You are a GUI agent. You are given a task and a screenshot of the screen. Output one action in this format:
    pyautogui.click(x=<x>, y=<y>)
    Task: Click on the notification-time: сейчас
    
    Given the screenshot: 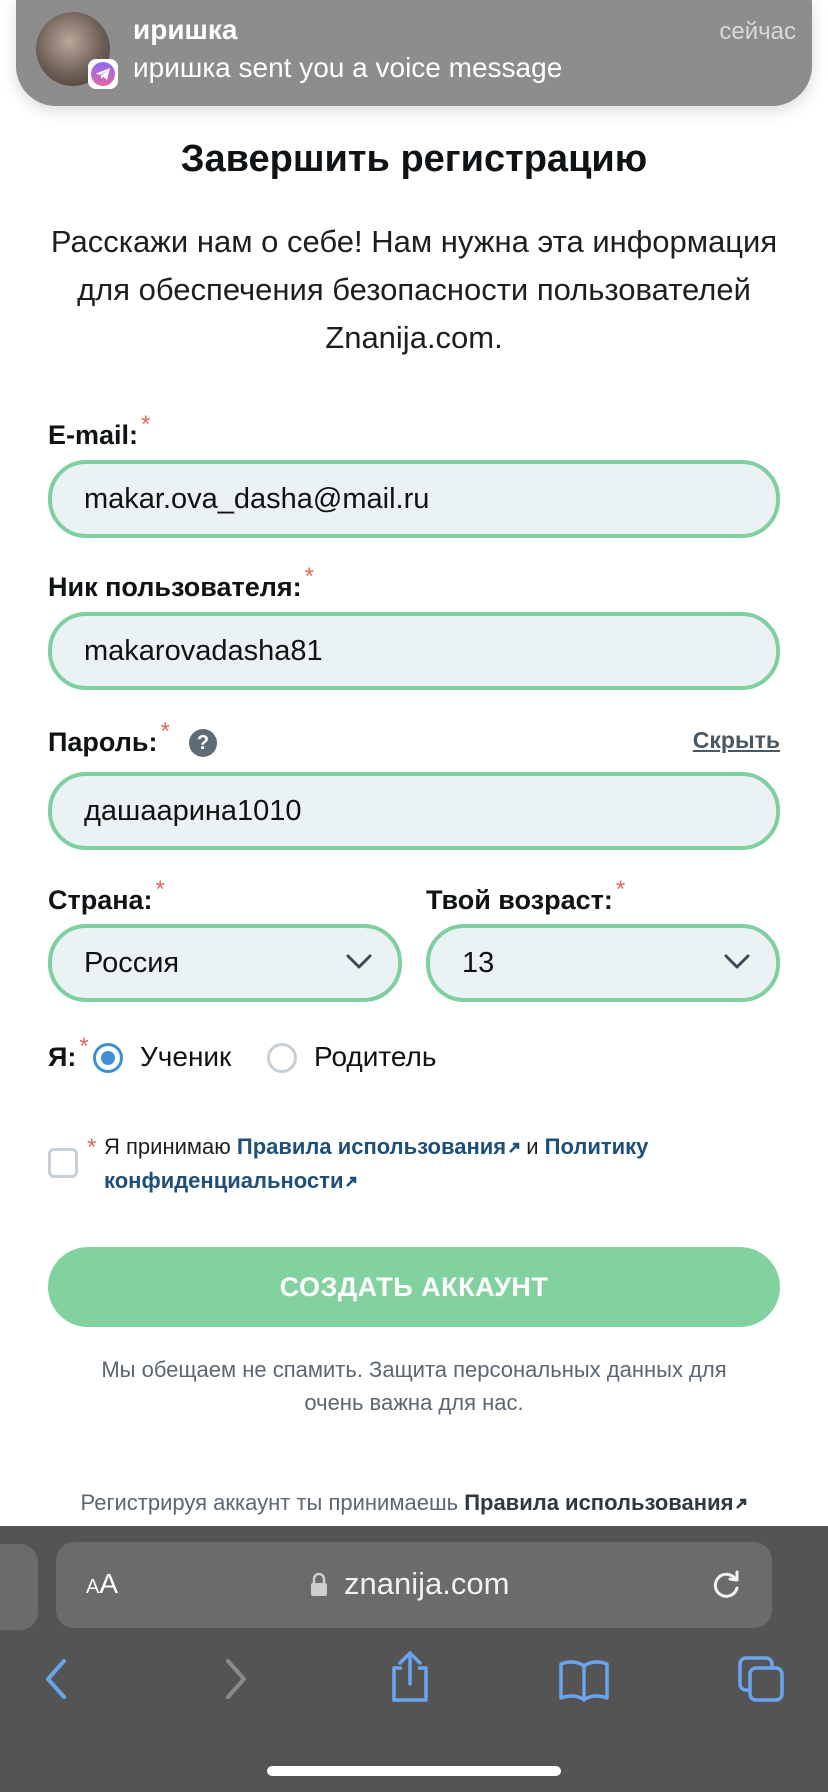 What is the action you would take?
    pyautogui.click(x=757, y=31)
    